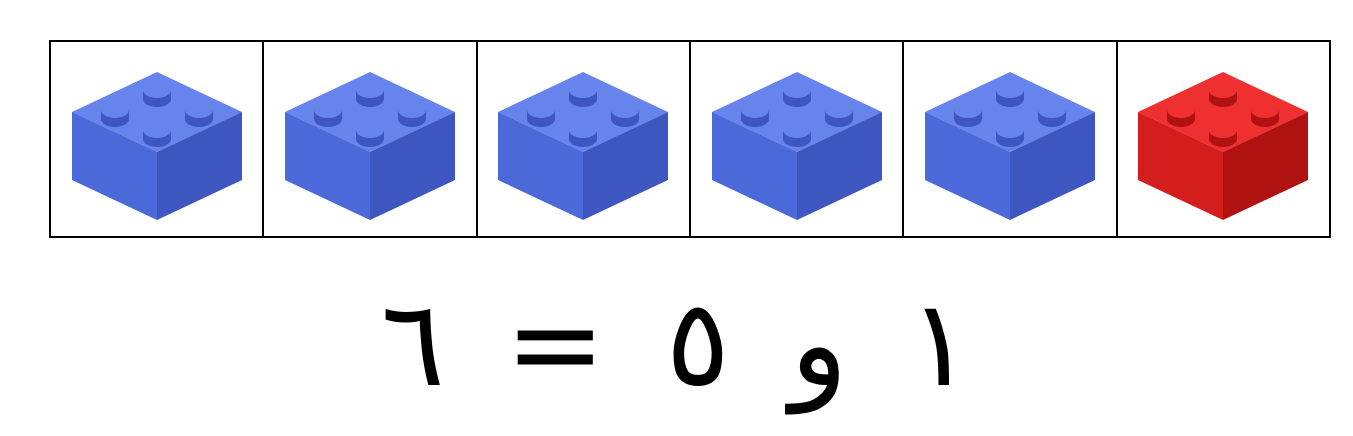 This screenshot has height=436, width=1353. Describe the element at coordinates (555, 344) in the screenshot. I see `equation-equals-sign: =` at that location.